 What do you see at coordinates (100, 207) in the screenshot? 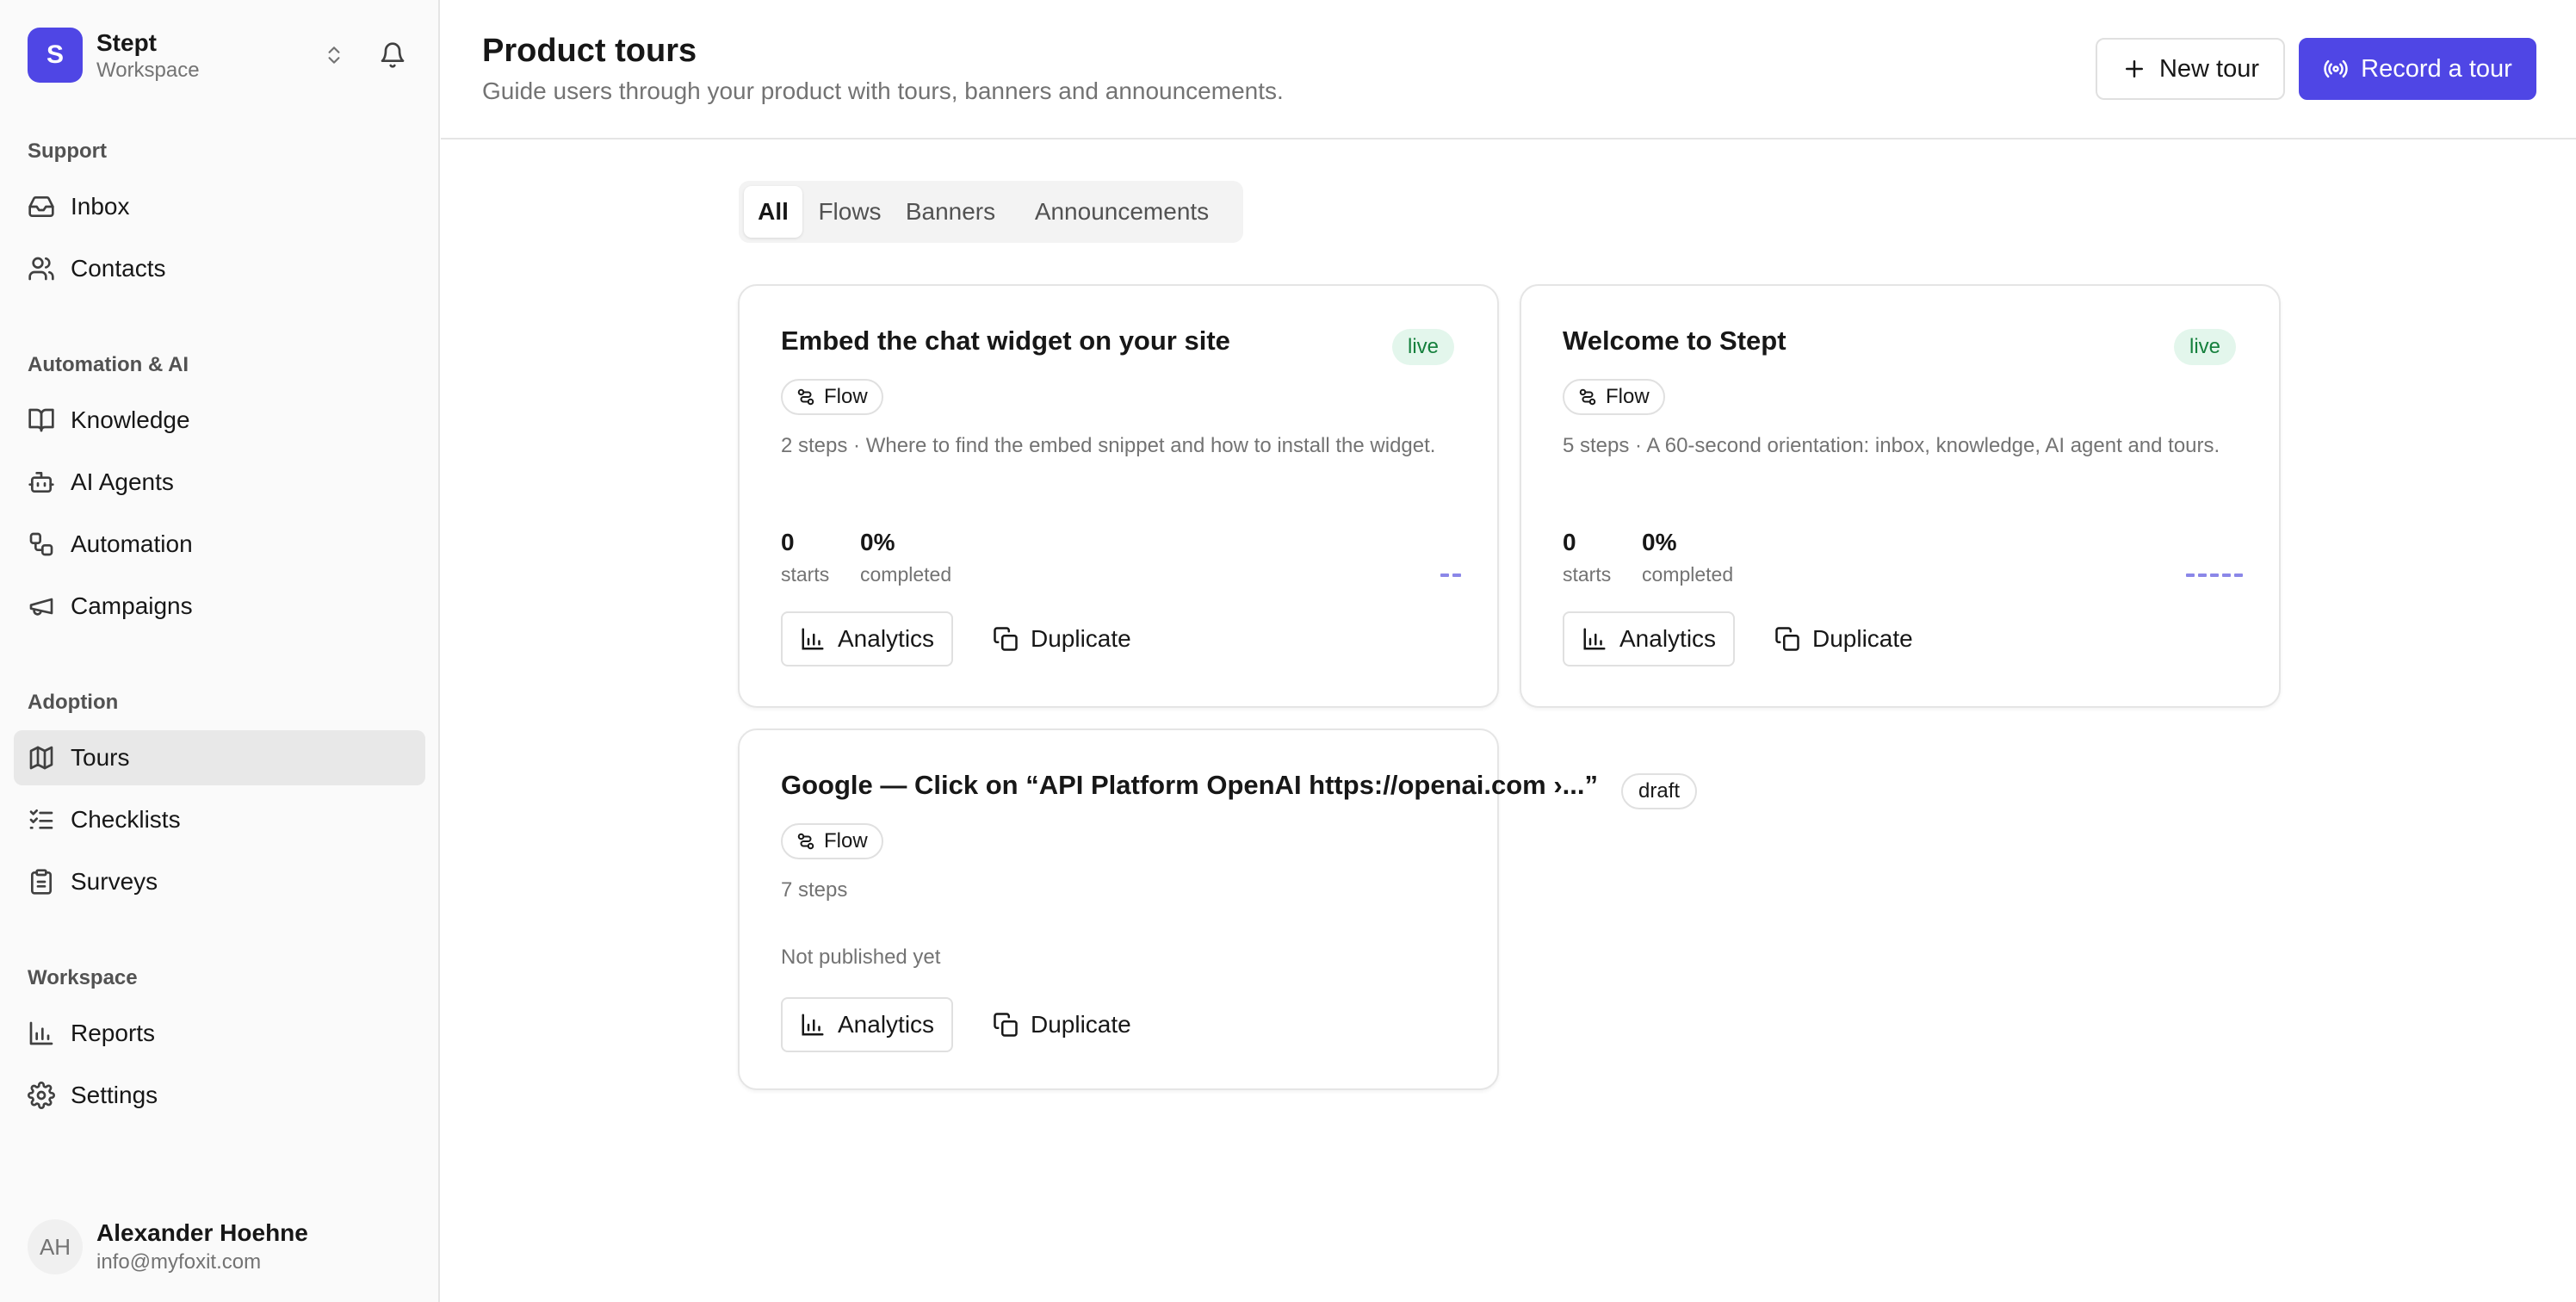
I see `sidebar-item-label: Inbox` at bounding box center [100, 207].